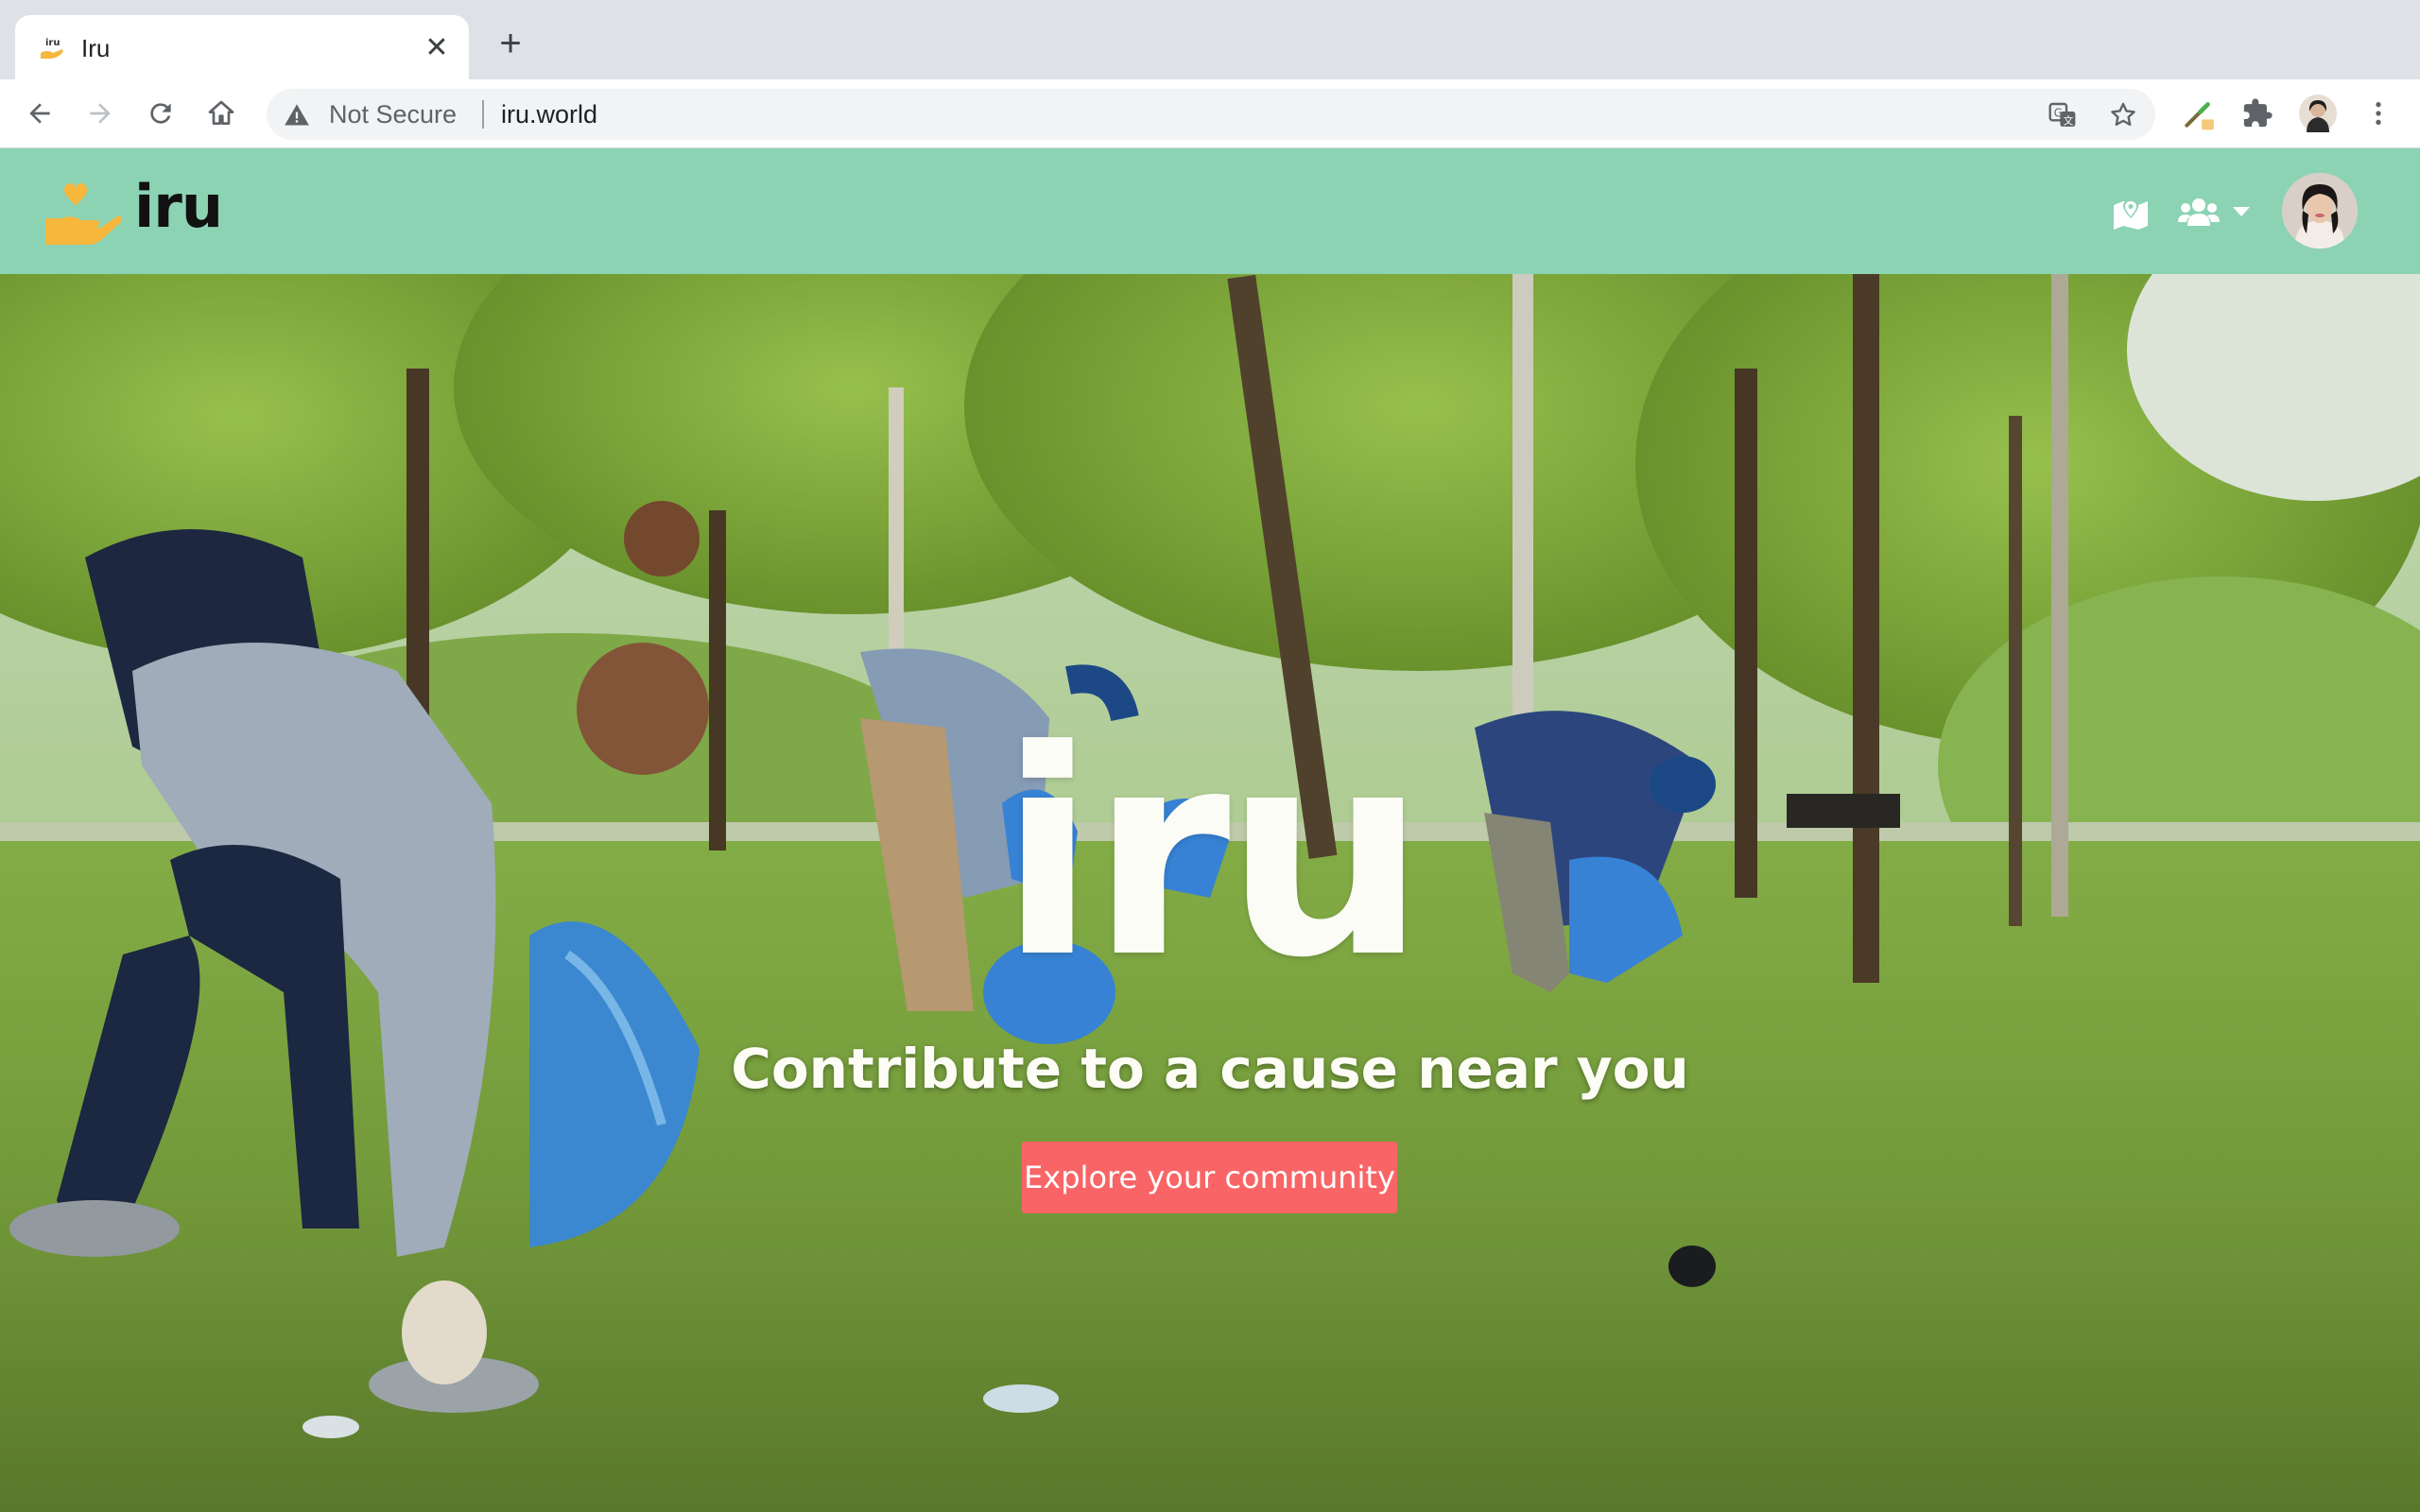 This screenshot has height=1512, width=2420. Describe the element at coordinates (96, 48) in the screenshot. I see `tab-title: Iru` at that location.